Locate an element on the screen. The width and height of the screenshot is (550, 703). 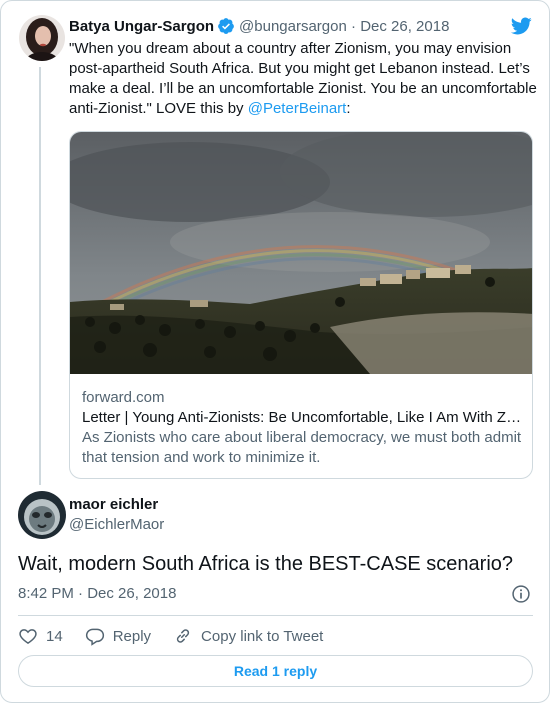
like-count: 14 is located at coordinates (54, 636).